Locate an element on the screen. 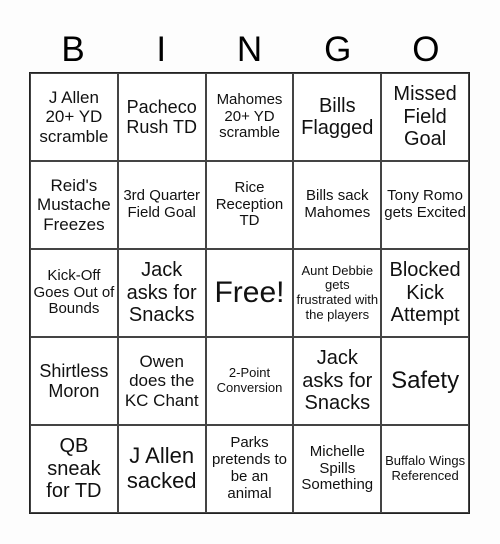  bingo-cell: Safety is located at coordinates (425, 381).